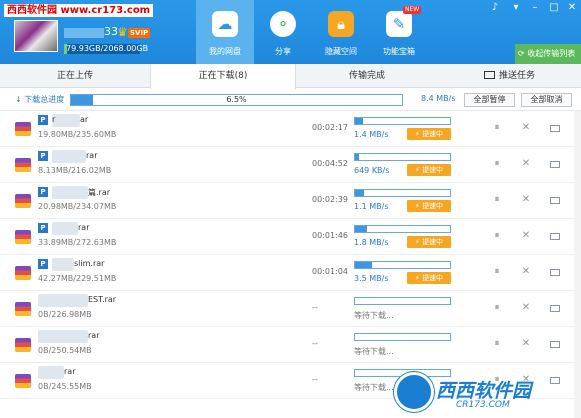 The width and height of the screenshot is (581, 418). Describe the element at coordinates (371, 206) in the screenshot. I see `download-speed: 1.1 MB/s` at that location.